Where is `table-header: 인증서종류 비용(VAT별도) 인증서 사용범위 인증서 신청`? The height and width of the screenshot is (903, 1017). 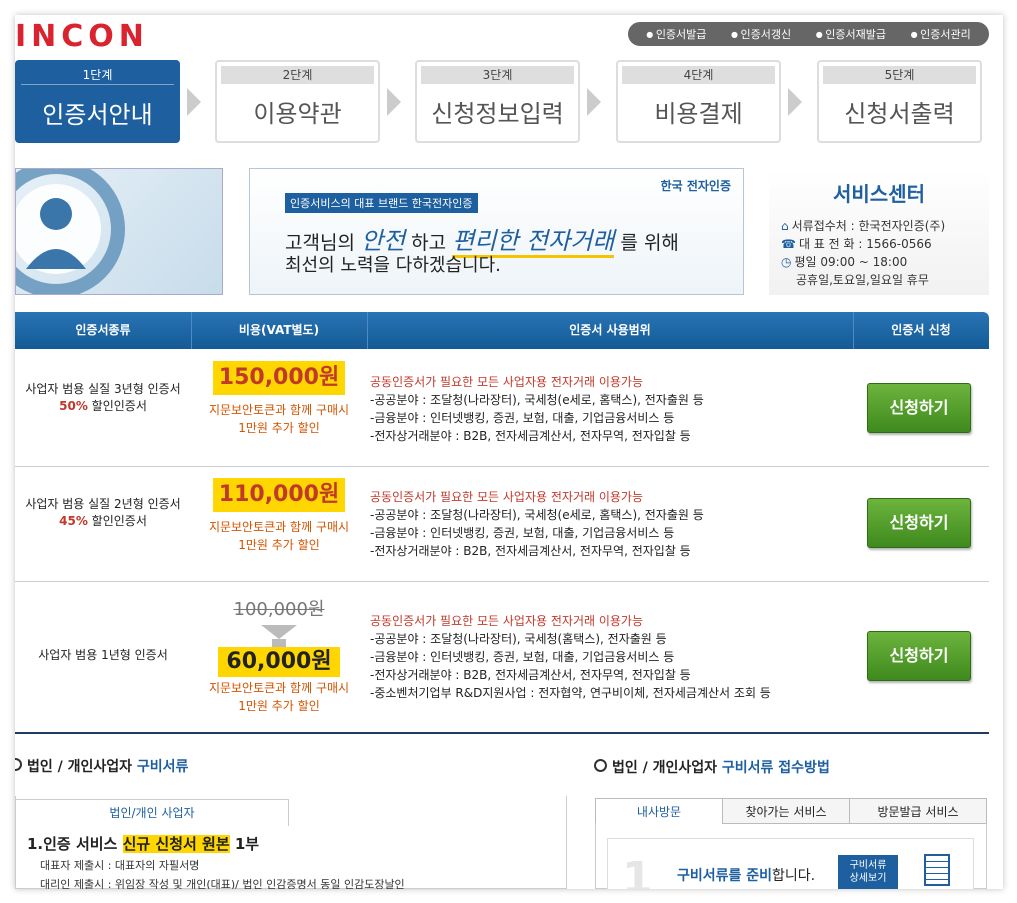 table-header: 인증서종류 비용(VAT별도) 인증서 사용범위 인증서 신청 is located at coordinates (502, 330).